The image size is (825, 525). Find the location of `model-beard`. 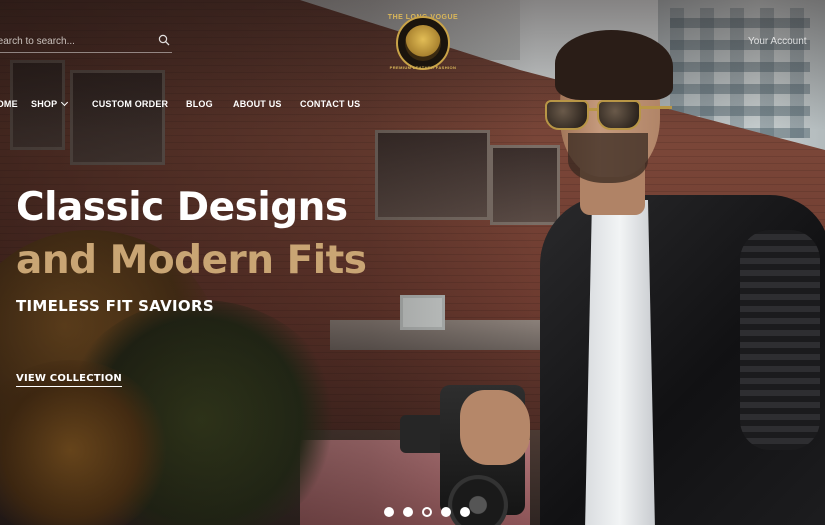

model-beard is located at coordinates (608, 158).